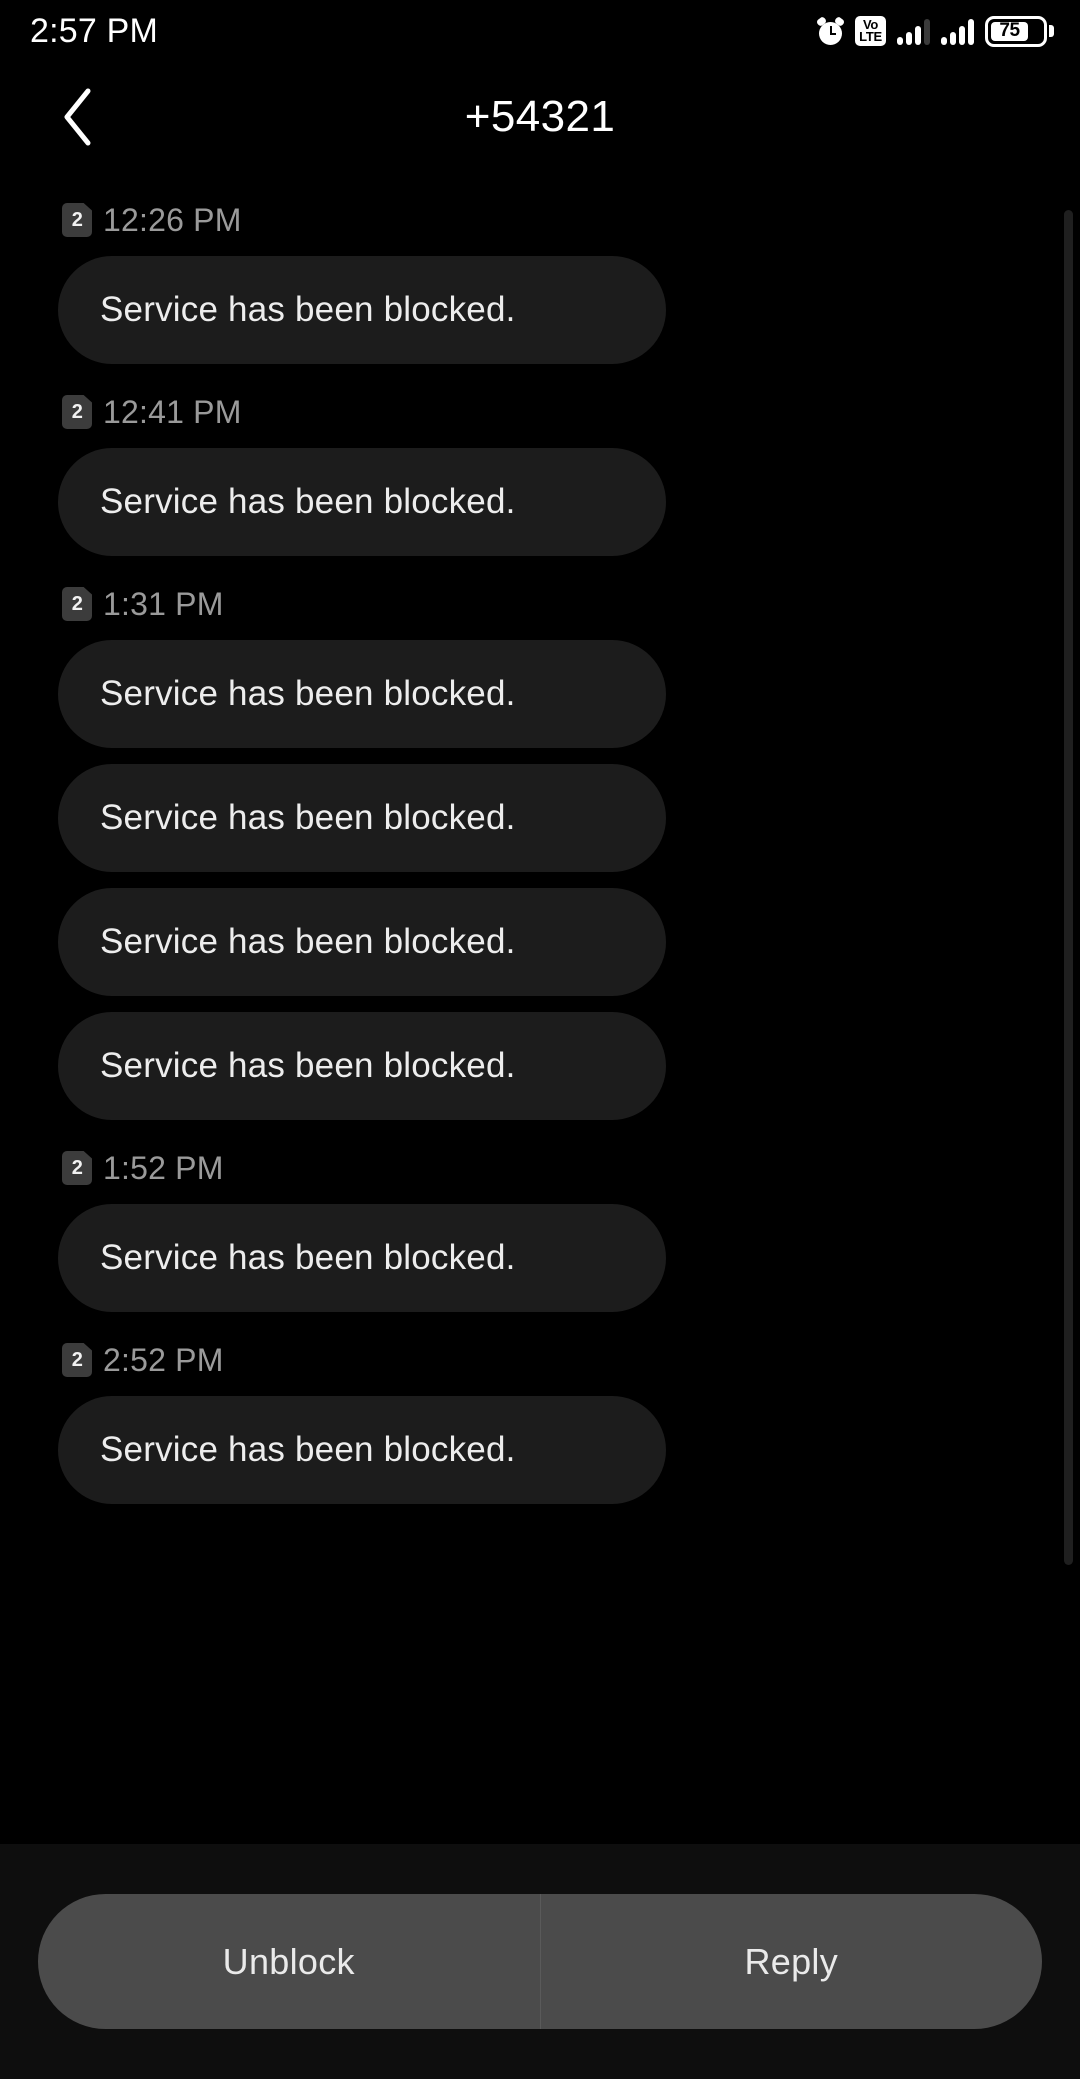 The width and height of the screenshot is (1080, 2079). I want to click on alarm-icon, so click(830, 30).